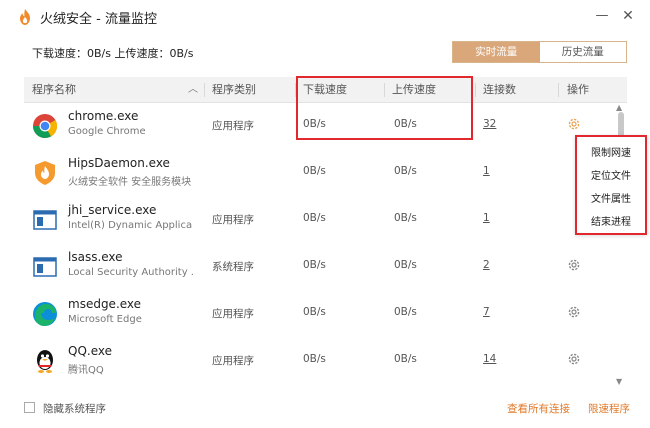 Image resolution: width=650 pixels, height=428 pixels. Describe the element at coordinates (45, 173) in the screenshot. I see `huorong-shield-icon` at that location.